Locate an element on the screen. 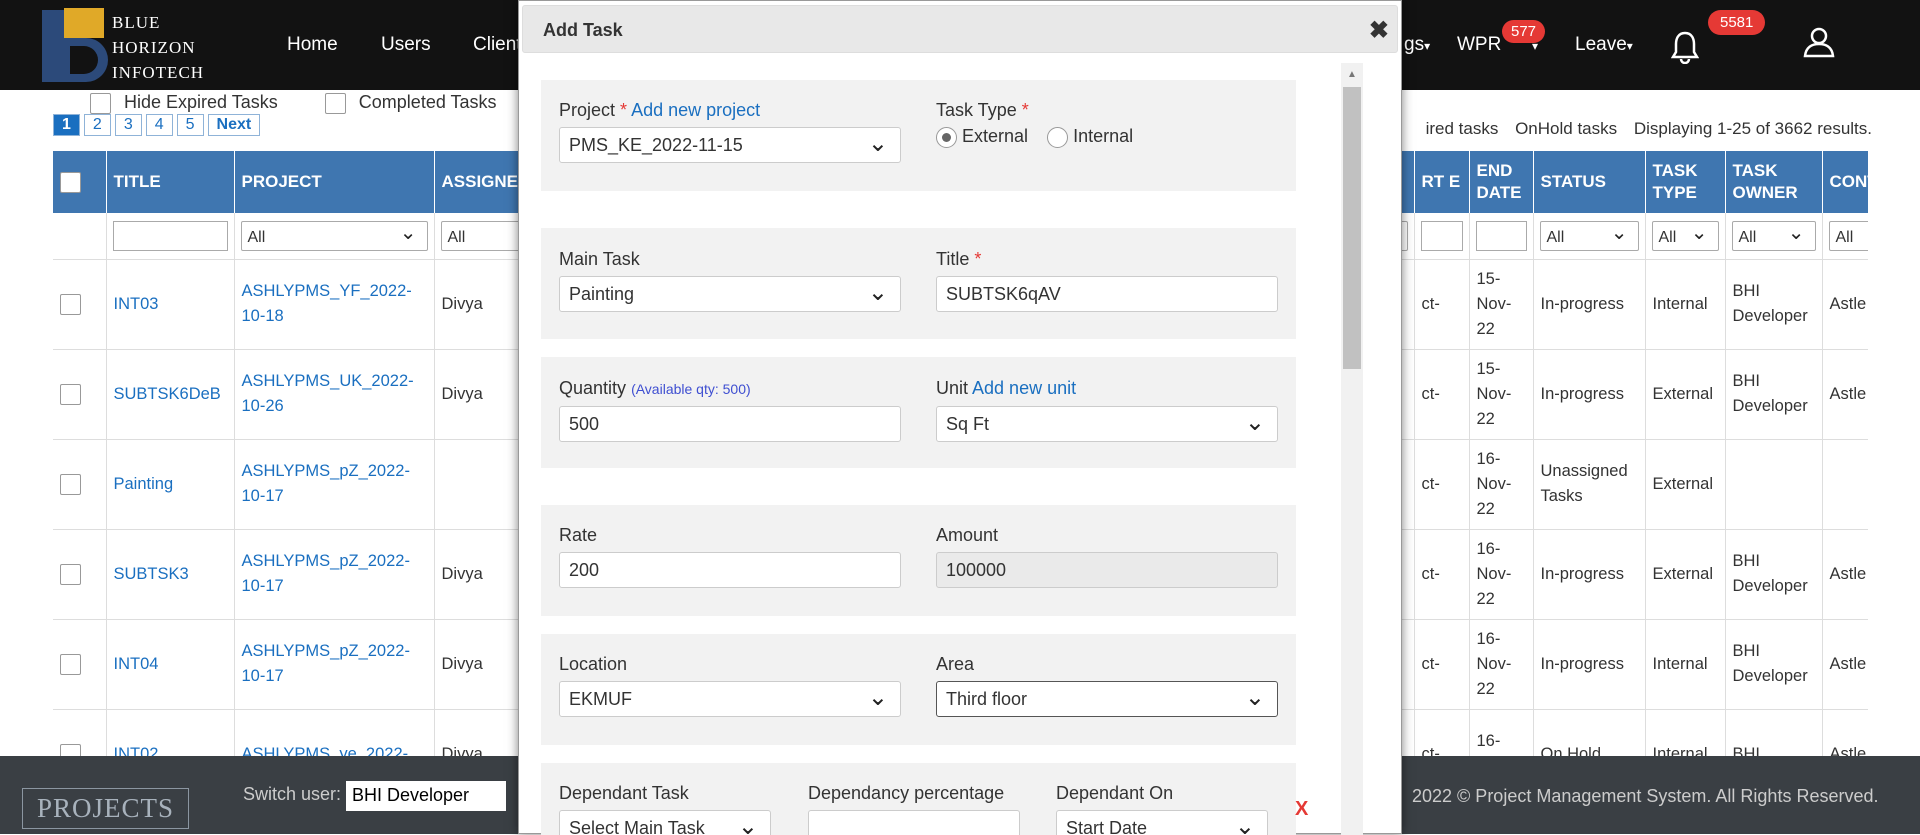 This screenshot has height=835, width=1920. hide-expired-checkbox is located at coordinates (100, 103).